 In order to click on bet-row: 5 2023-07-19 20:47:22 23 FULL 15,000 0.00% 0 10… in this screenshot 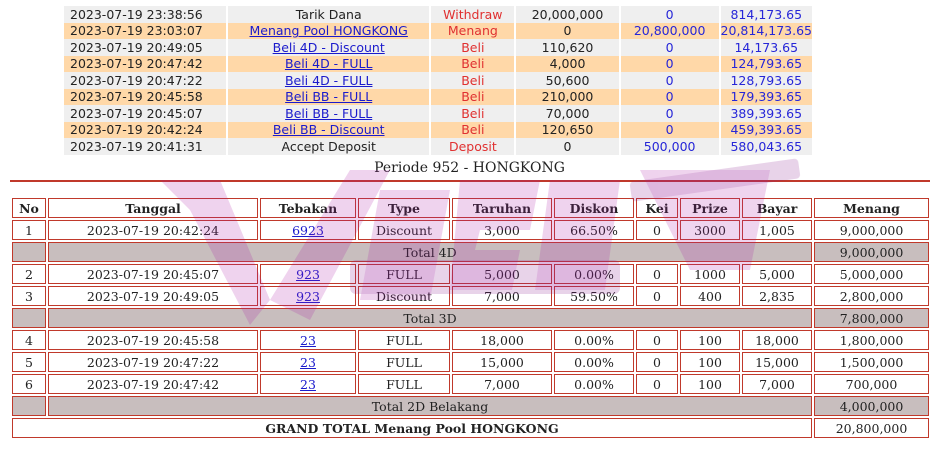, I will do `click(470, 362)`.